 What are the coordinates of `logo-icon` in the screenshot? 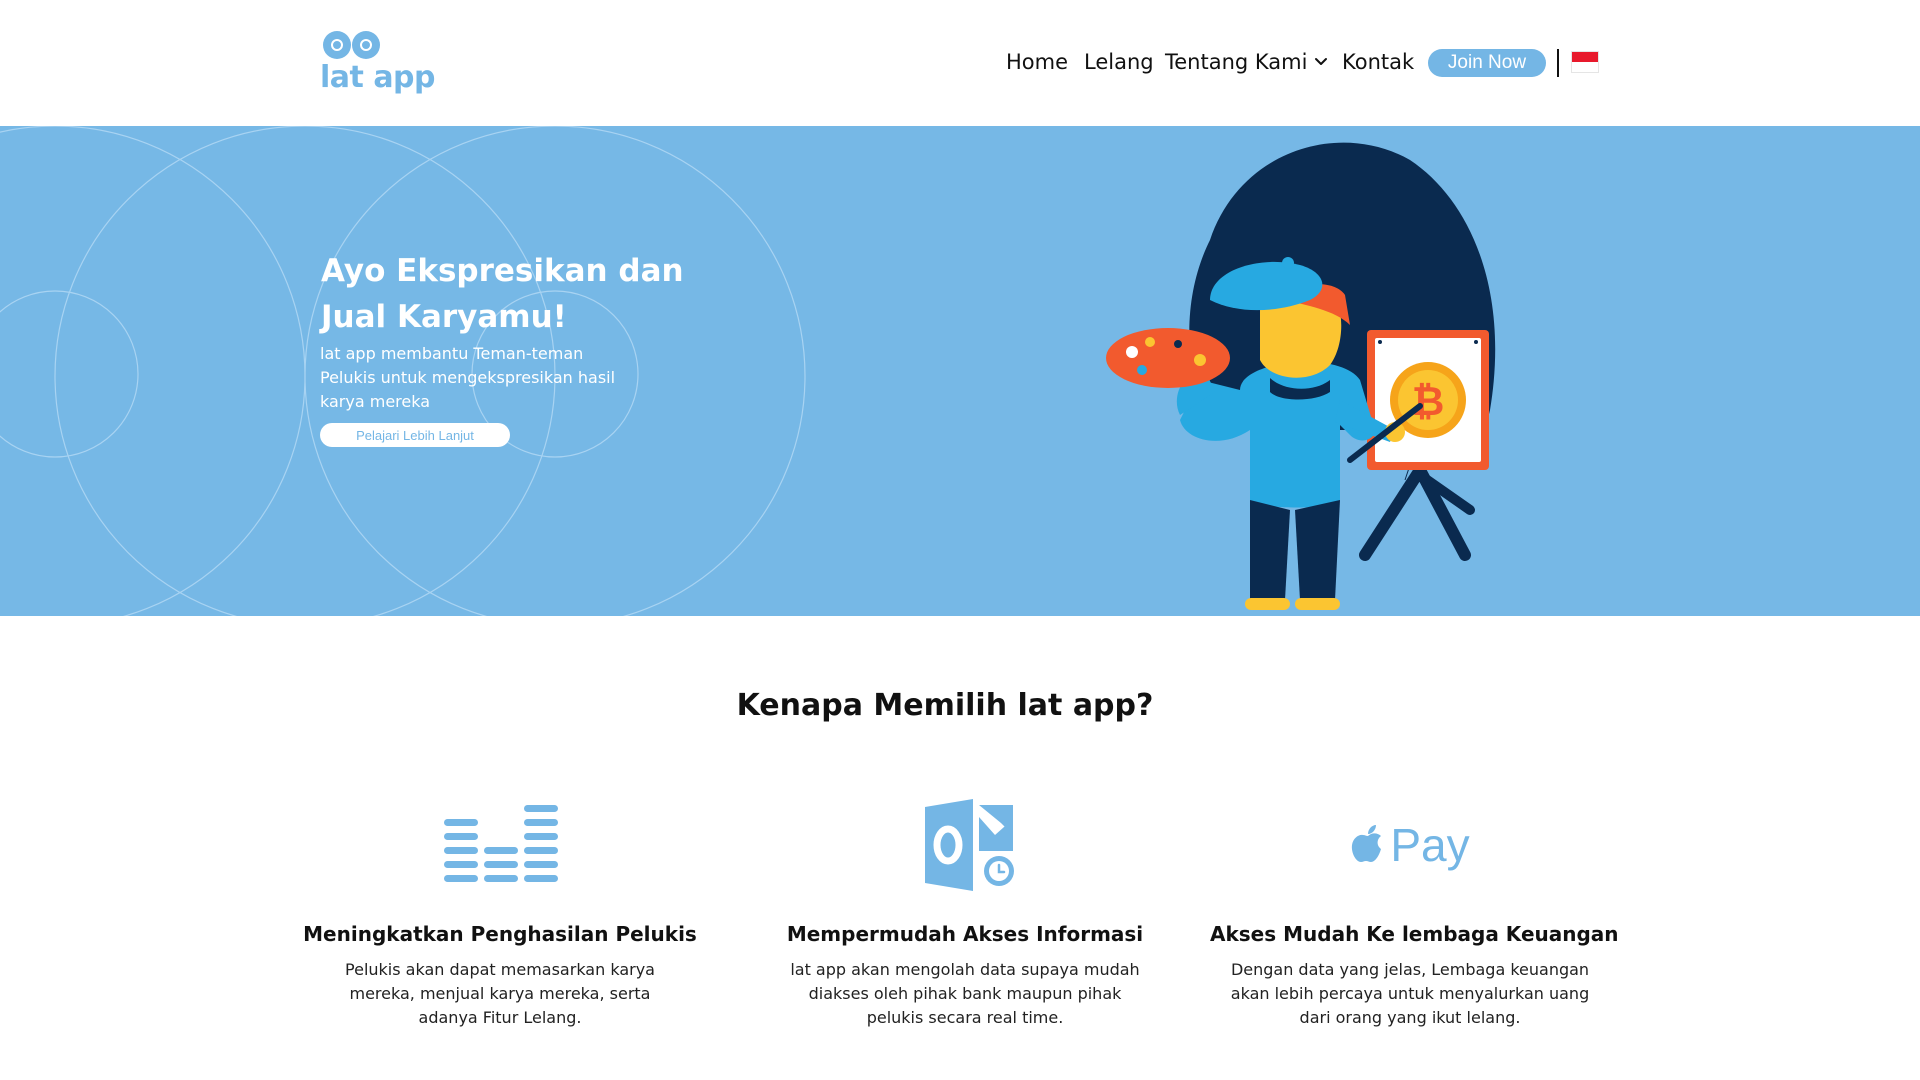 It's located at (351, 45).